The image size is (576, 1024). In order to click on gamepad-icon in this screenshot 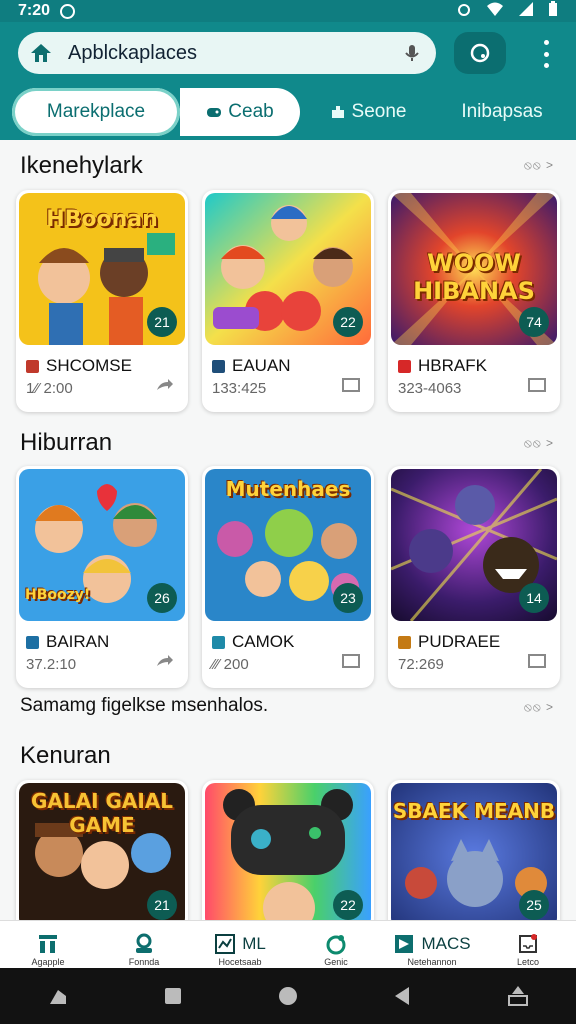, I will do `click(214, 112)`.